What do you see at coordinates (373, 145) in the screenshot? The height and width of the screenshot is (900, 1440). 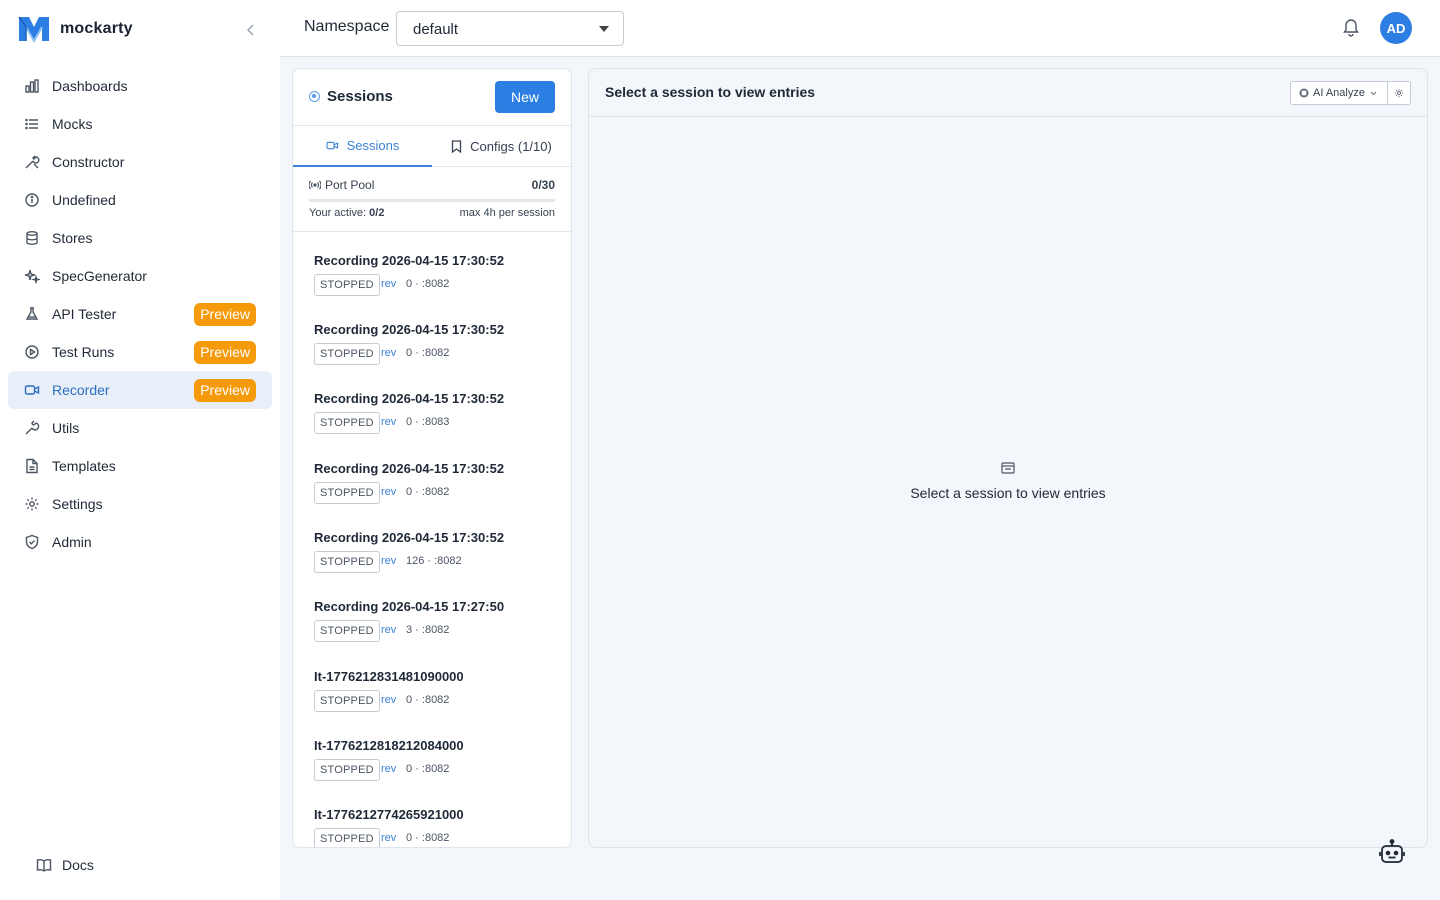 I see `tab-label: Sessions` at bounding box center [373, 145].